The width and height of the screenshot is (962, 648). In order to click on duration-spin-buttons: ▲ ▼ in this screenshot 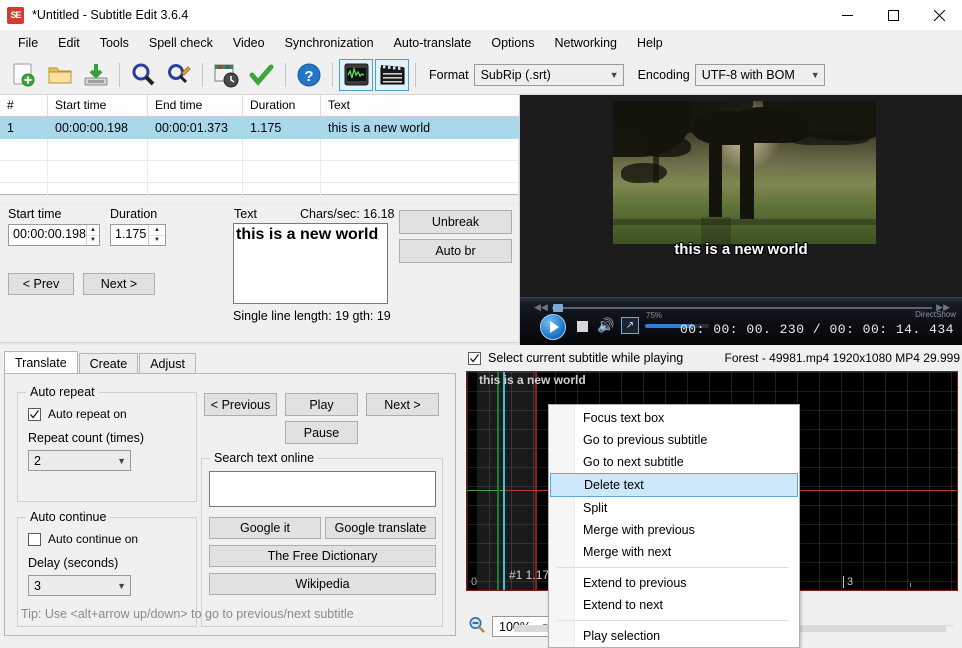, I will do `click(156, 235)`.